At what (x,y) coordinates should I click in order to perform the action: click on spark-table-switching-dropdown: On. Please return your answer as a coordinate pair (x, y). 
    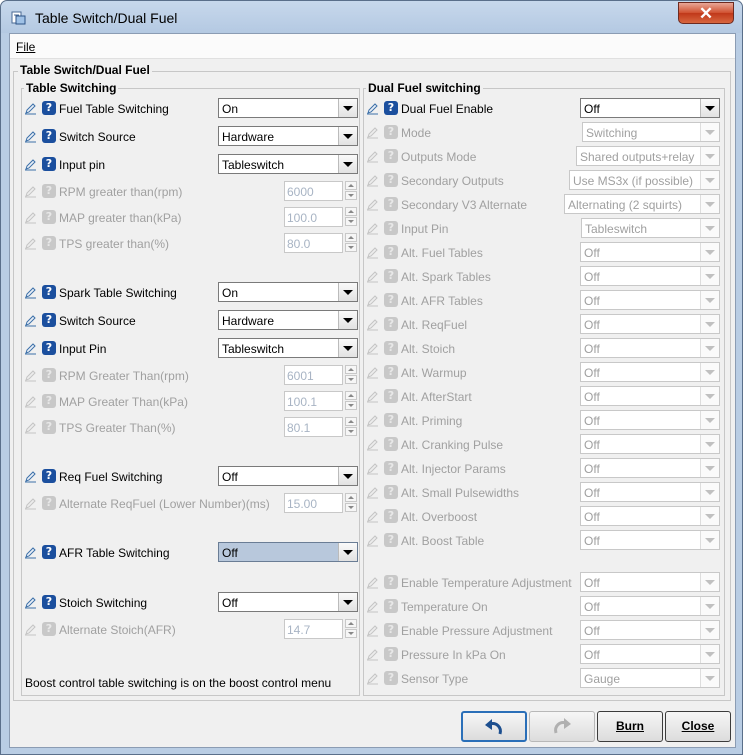
    Looking at the image, I should click on (288, 292).